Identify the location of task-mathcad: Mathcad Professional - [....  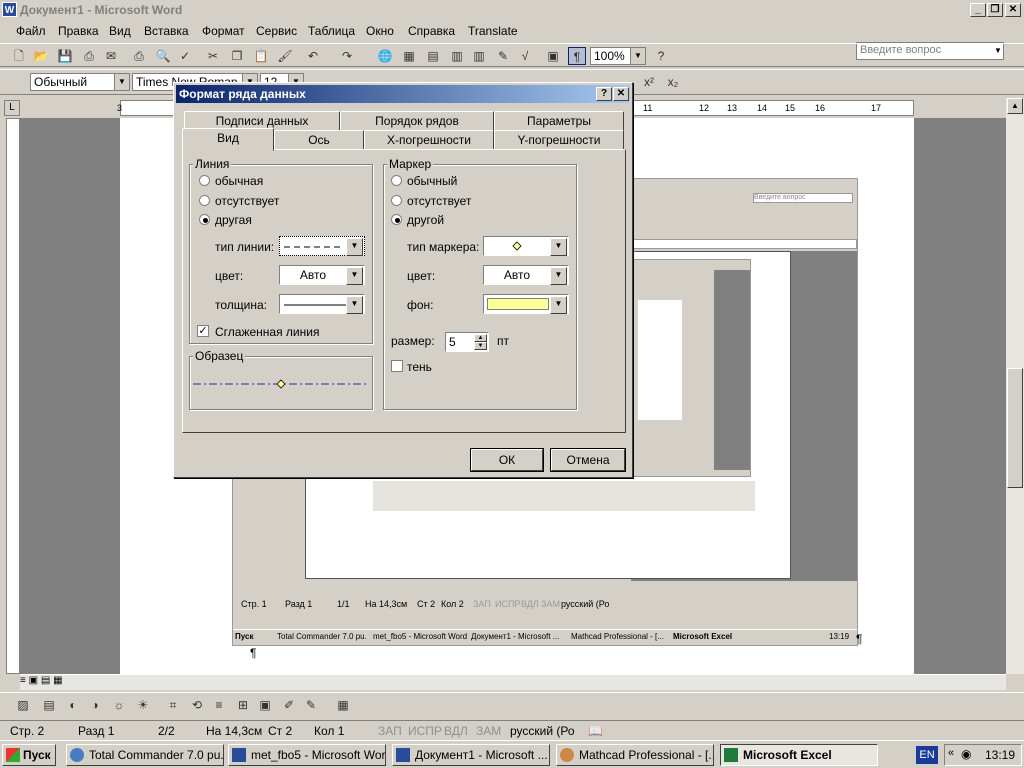
(635, 755).